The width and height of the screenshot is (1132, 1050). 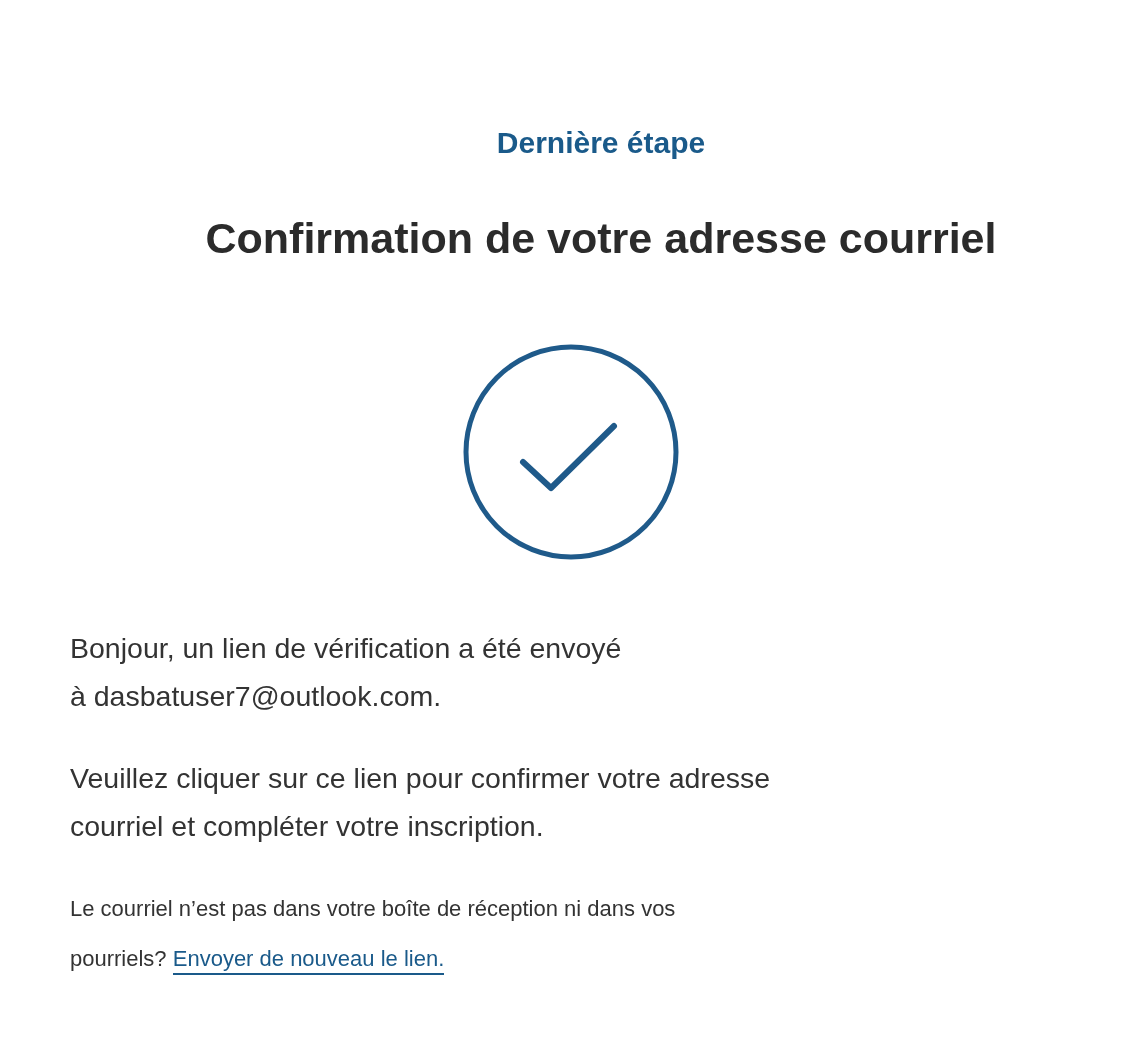 What do you see at coordinates (601, 143) in the screenshot?
I see `step-label: Dernière étape` at bounding box center [601, 143].